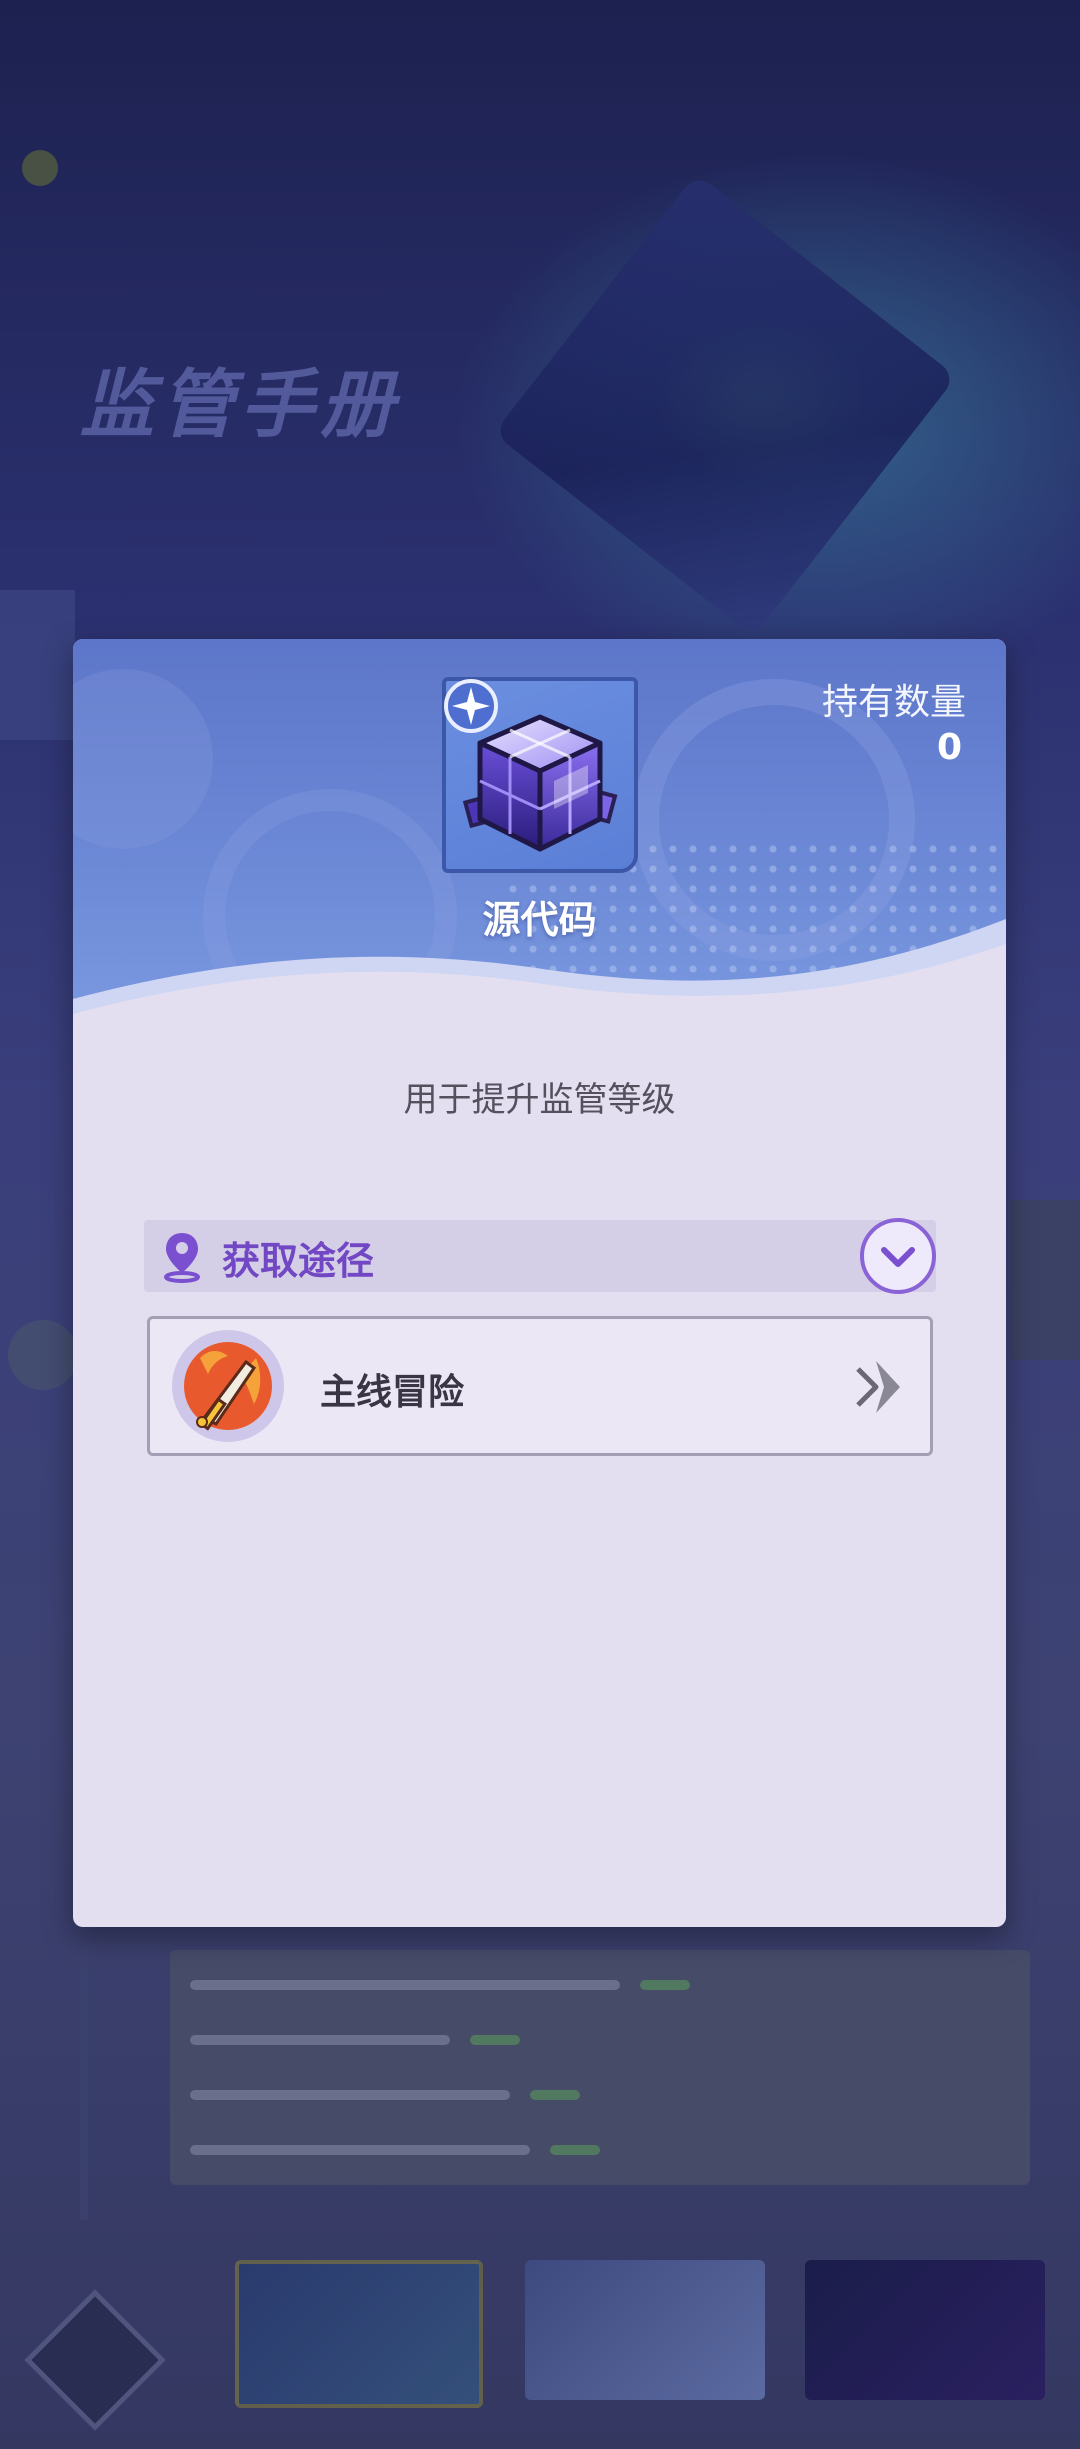 The width and height of the screenshot is (1080, 2449). I want to click on held-quantity-label: 持有数量, so click(893, 702).